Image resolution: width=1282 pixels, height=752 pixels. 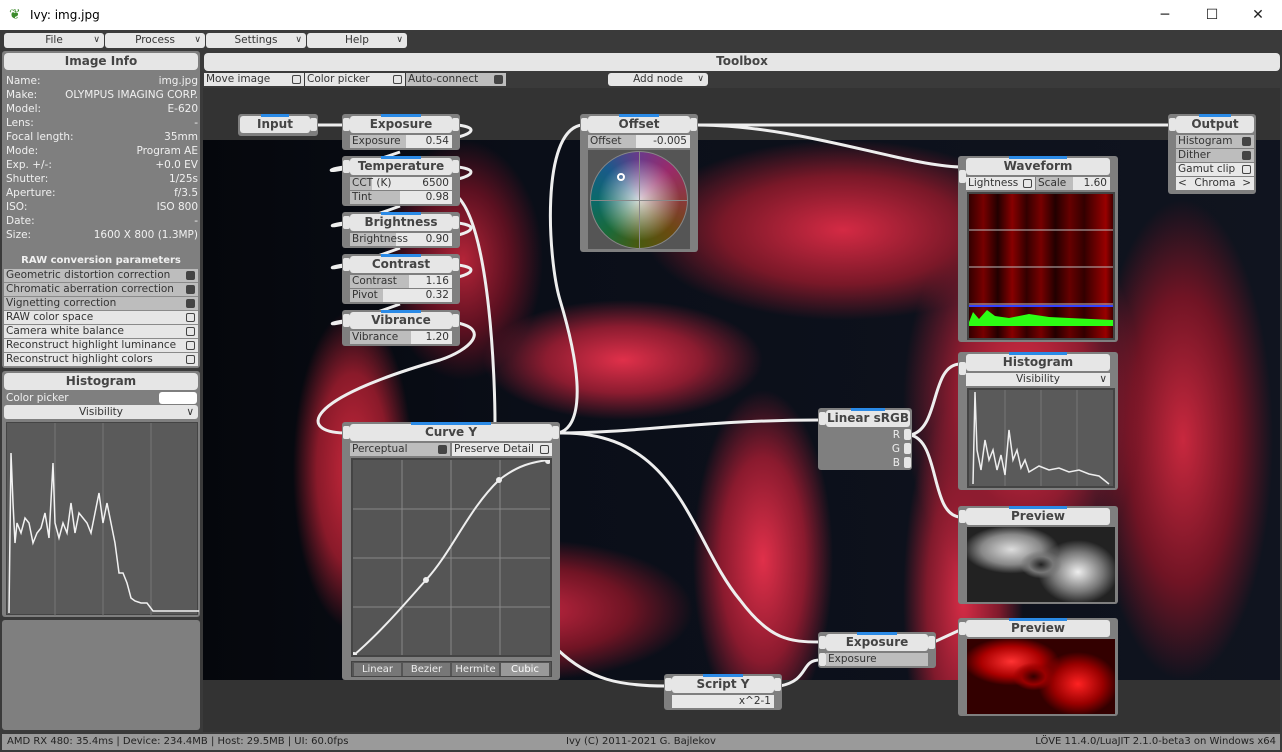 I want to click on wheel-handle, so click(x=621, y=177).